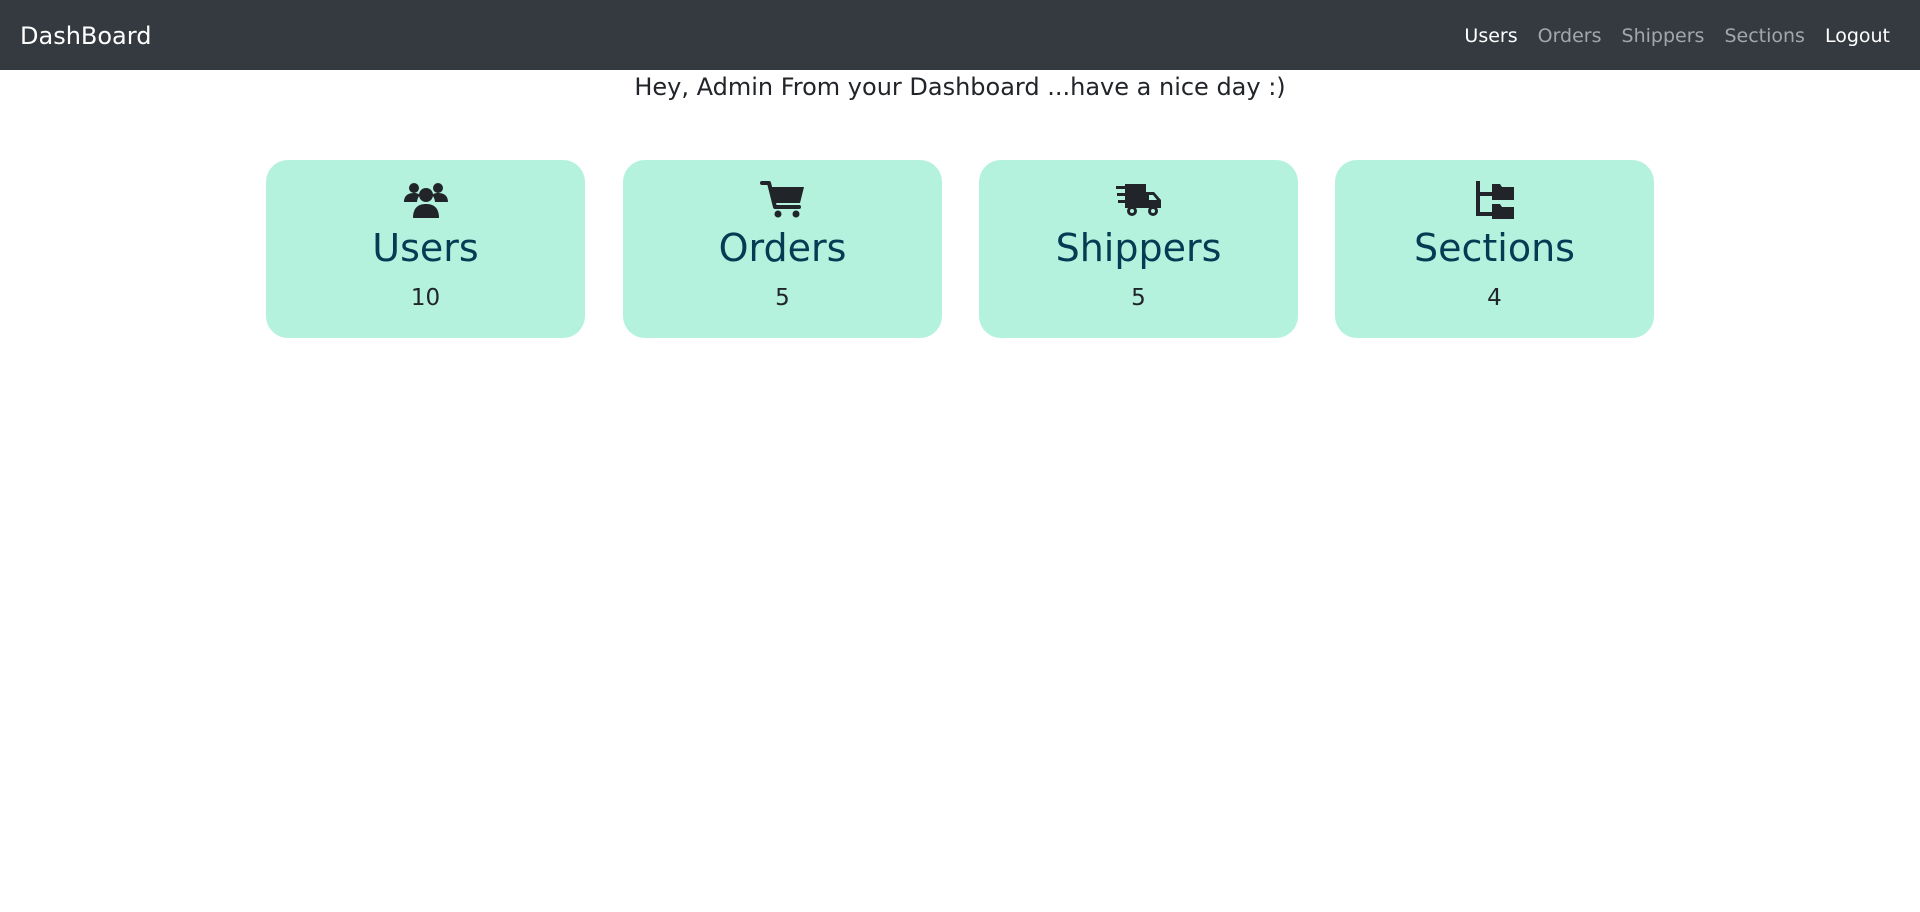  I want to click on users-card-count: 10, so click(425, 298).